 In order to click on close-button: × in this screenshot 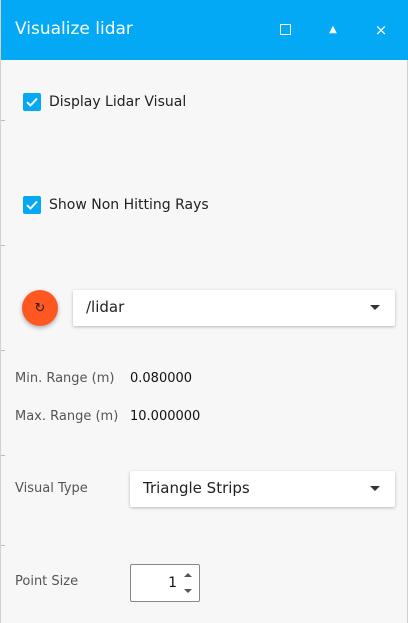, I will do `click(381, 30)`.